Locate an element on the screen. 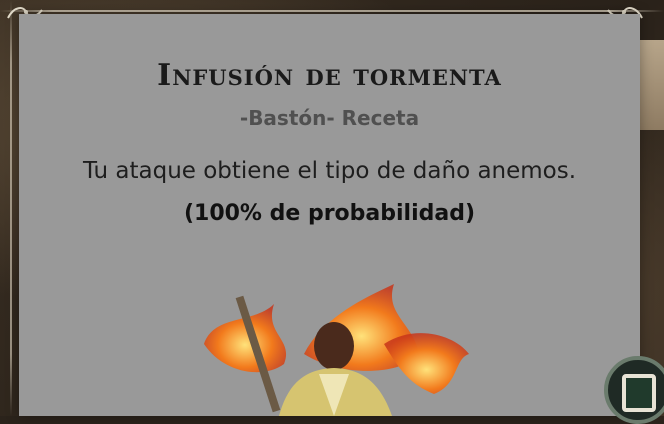  character-head is located at coordinates (334, 346).